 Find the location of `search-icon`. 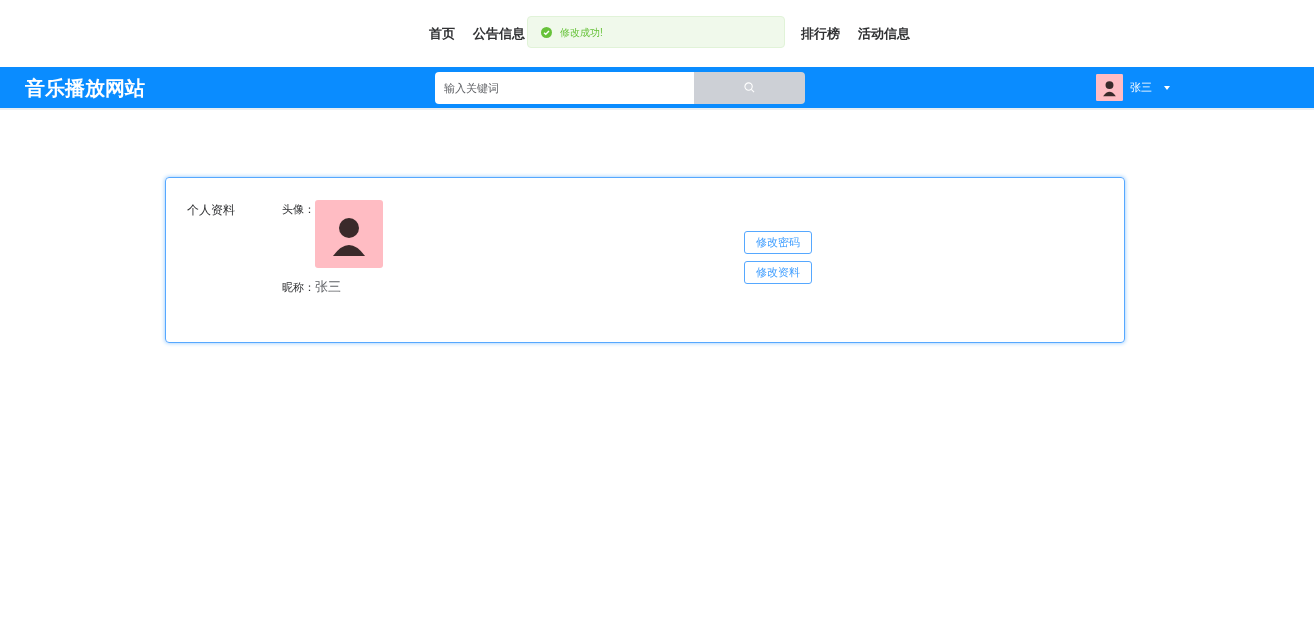

search-icon is located at coordinates (749, 87).